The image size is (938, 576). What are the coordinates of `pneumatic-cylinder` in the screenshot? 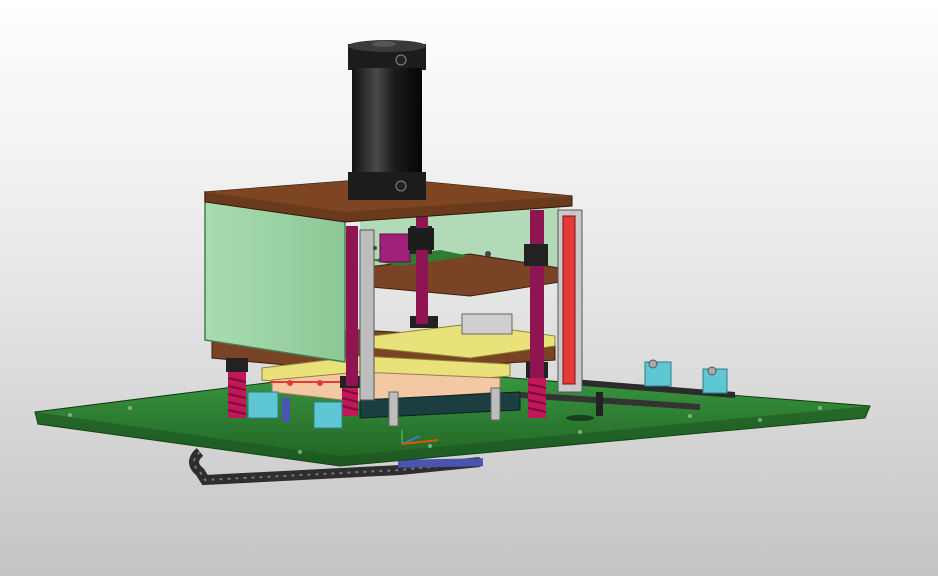 It's located at (387, 120).